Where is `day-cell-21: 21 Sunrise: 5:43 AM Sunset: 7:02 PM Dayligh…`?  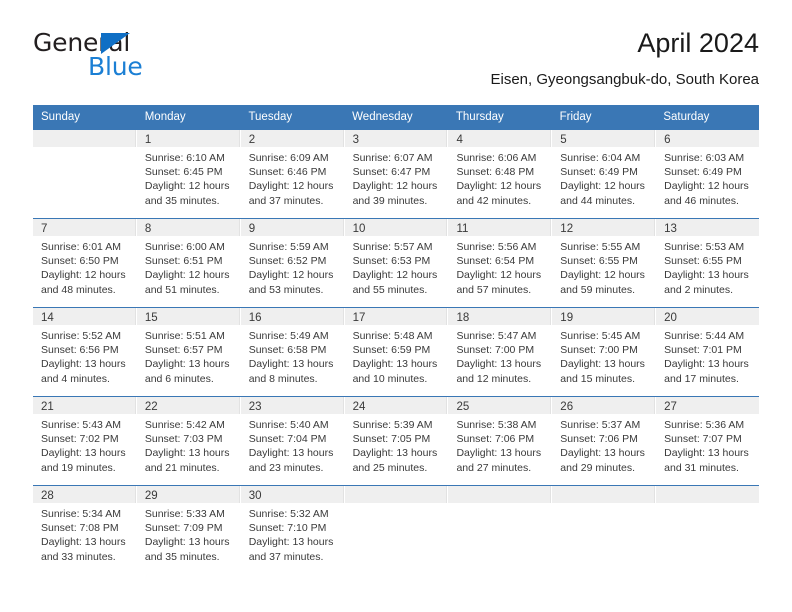
day-cell-21: 21 Sunrise: 5:43 AM Sunset: 7:02 PM Dayligh… is located at coordinates (84, 441).